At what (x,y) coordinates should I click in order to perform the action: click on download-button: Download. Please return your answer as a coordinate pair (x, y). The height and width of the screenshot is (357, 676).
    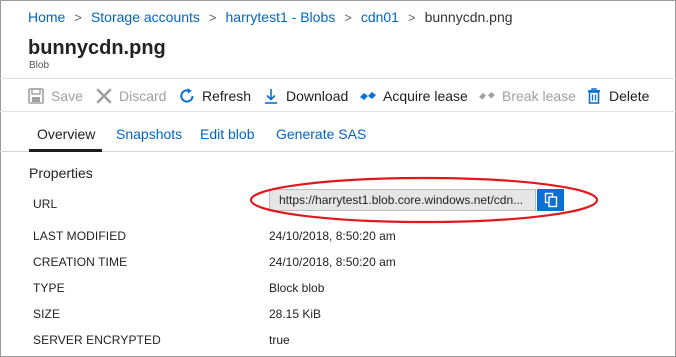
    Looking at the image, I should click on (305, 96).